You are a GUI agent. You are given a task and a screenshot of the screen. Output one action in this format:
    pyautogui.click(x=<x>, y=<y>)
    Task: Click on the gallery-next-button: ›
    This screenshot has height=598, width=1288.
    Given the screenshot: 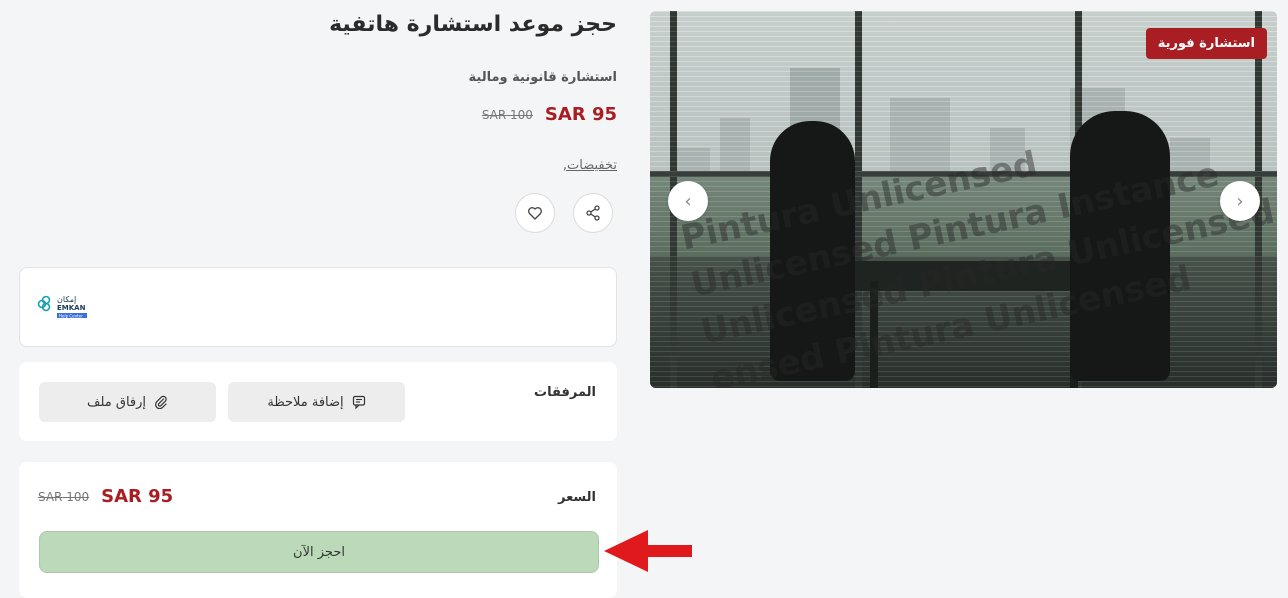 What is the action you would take?
    pyautogui.click(x=1240, y=201)
    